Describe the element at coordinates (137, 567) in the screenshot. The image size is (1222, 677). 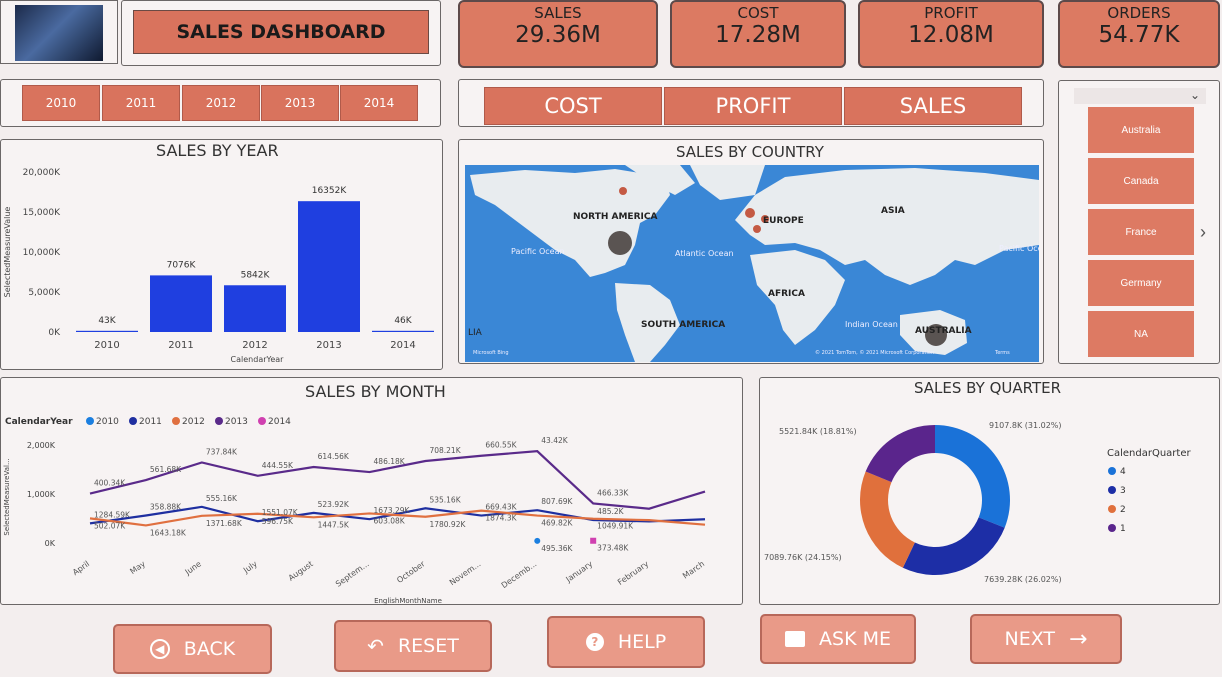
I see `x-tick-label: May` at that location.